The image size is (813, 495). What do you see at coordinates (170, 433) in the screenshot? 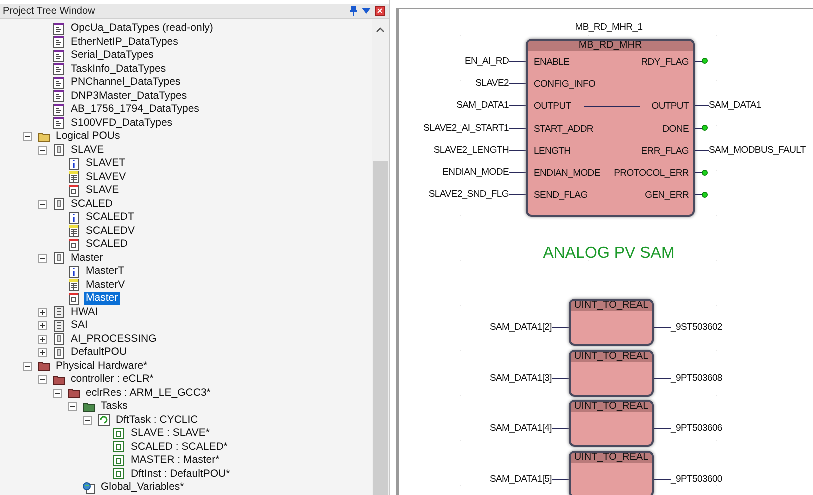
I see `tree-item: SLAVE : SLAVE*` at bounding box center [170, 433].